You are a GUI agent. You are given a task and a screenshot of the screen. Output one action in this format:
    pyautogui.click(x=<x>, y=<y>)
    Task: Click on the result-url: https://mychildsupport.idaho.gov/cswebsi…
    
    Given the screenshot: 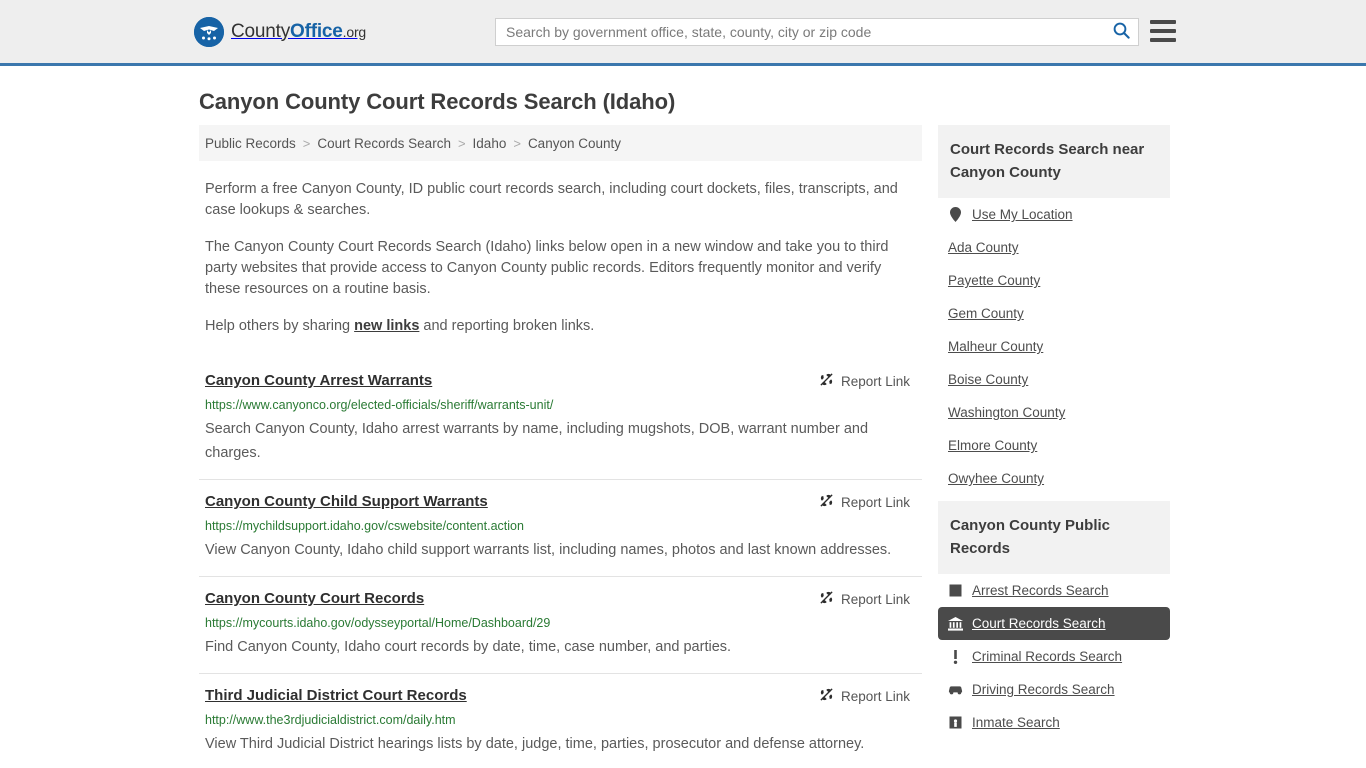 What is the action you would take?
    pyautogui.click(x=560, y=526)
    